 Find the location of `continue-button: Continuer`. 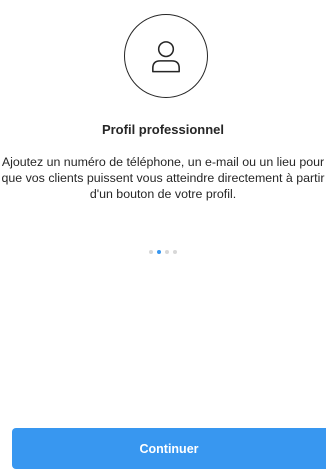

continue-button: Continuer is located at coordinates (169, 448).